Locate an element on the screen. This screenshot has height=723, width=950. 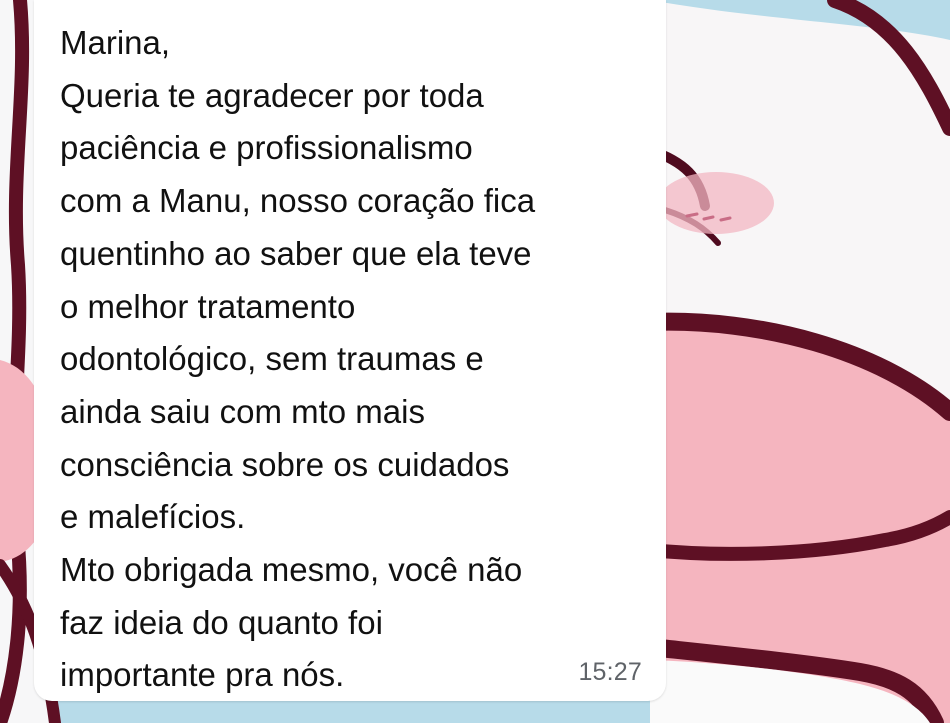
message-line: com a Manu, nosso coração fica is located at coordinates (298, 201).